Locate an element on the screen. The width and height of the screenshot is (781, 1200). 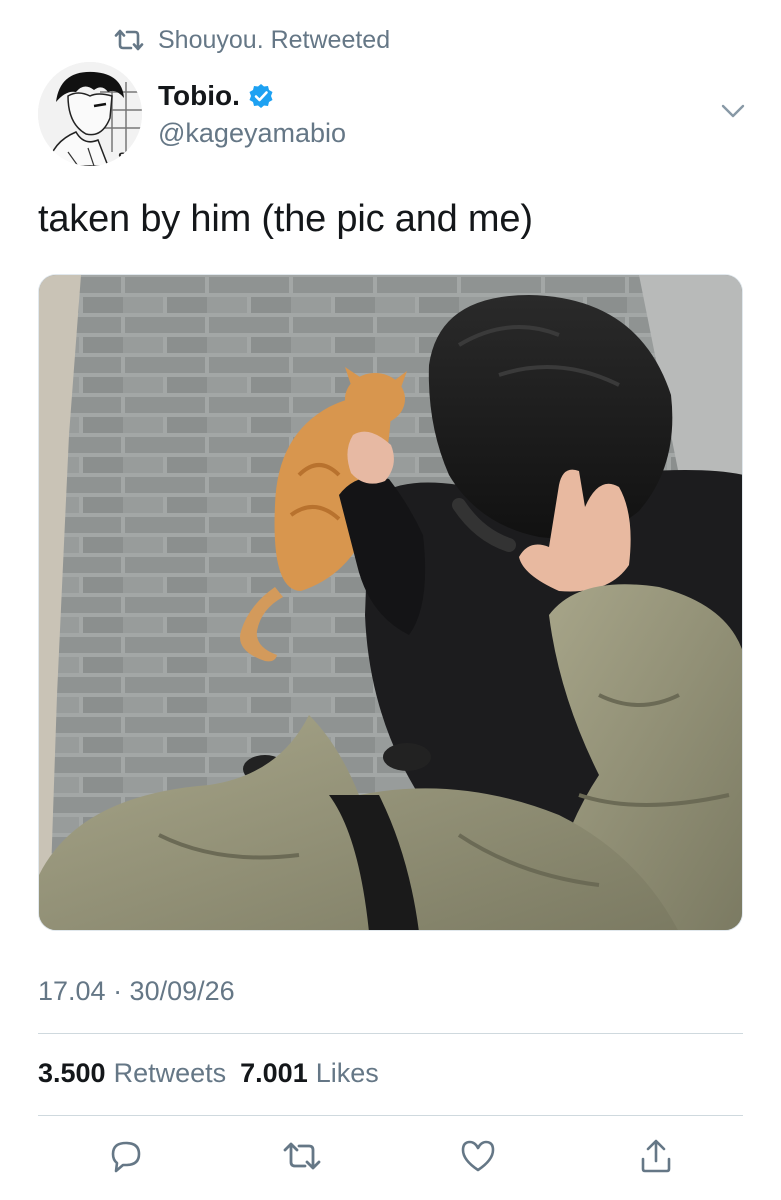
reply-icon is located at coordinates (126, 1158).